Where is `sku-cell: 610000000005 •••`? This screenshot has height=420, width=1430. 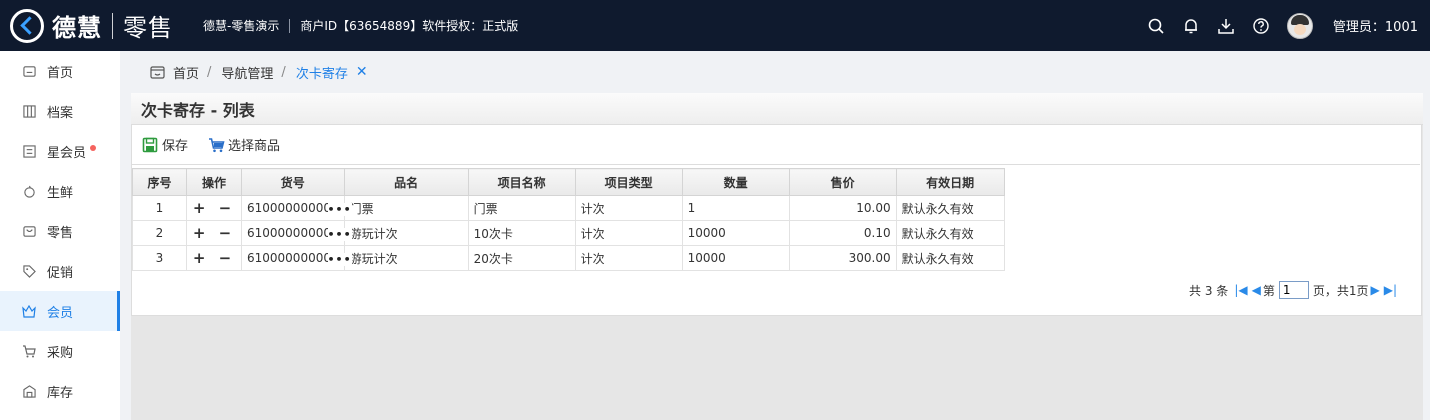
sku-cell: 610000000005 ••• is located at coordinates (296, 208).